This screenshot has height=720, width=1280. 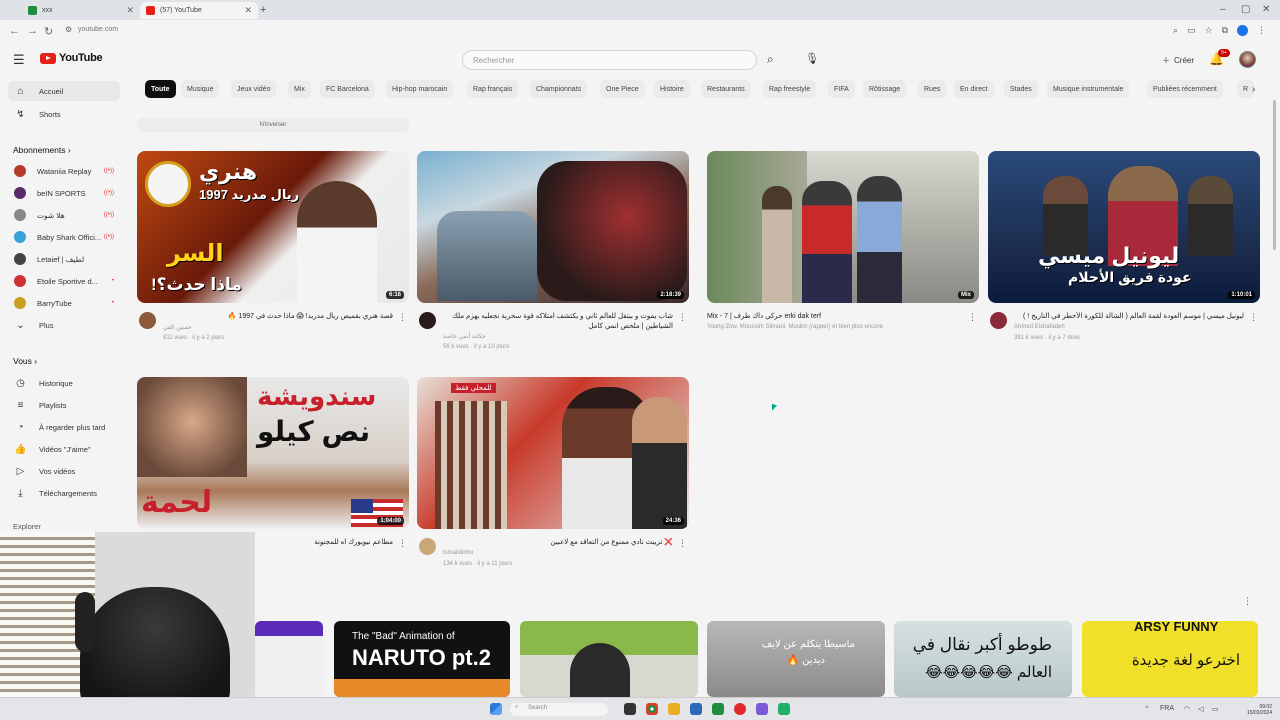 What do you see at coordinates (559, 709) in the screenshot?
I see `taskbar-search: ⌕ Search` at bounding box center [559, 709].